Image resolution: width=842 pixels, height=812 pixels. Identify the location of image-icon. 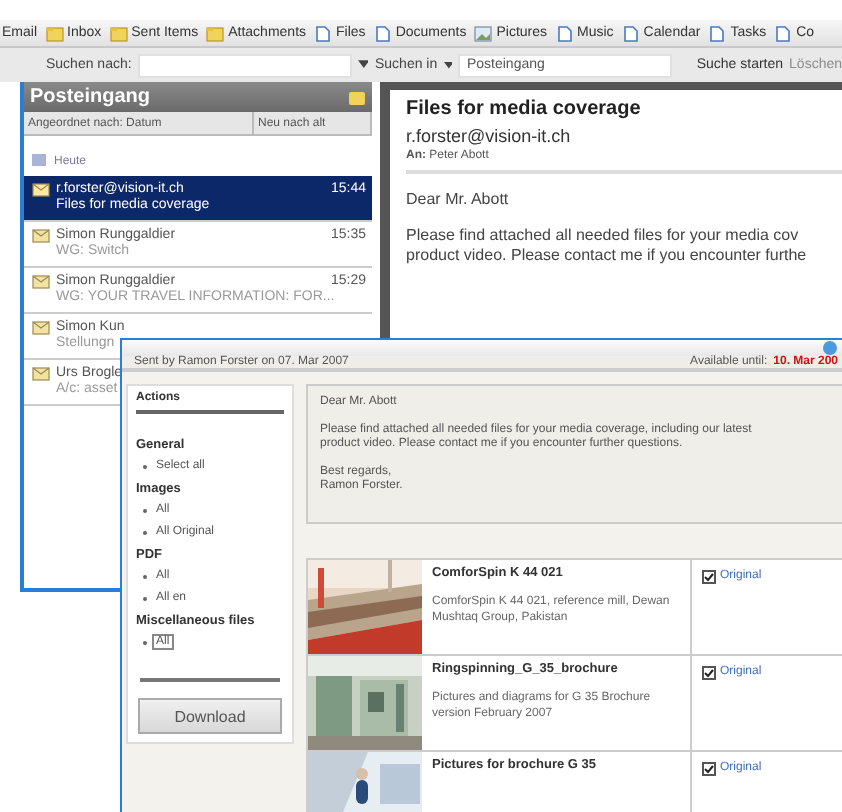
(483, 33).